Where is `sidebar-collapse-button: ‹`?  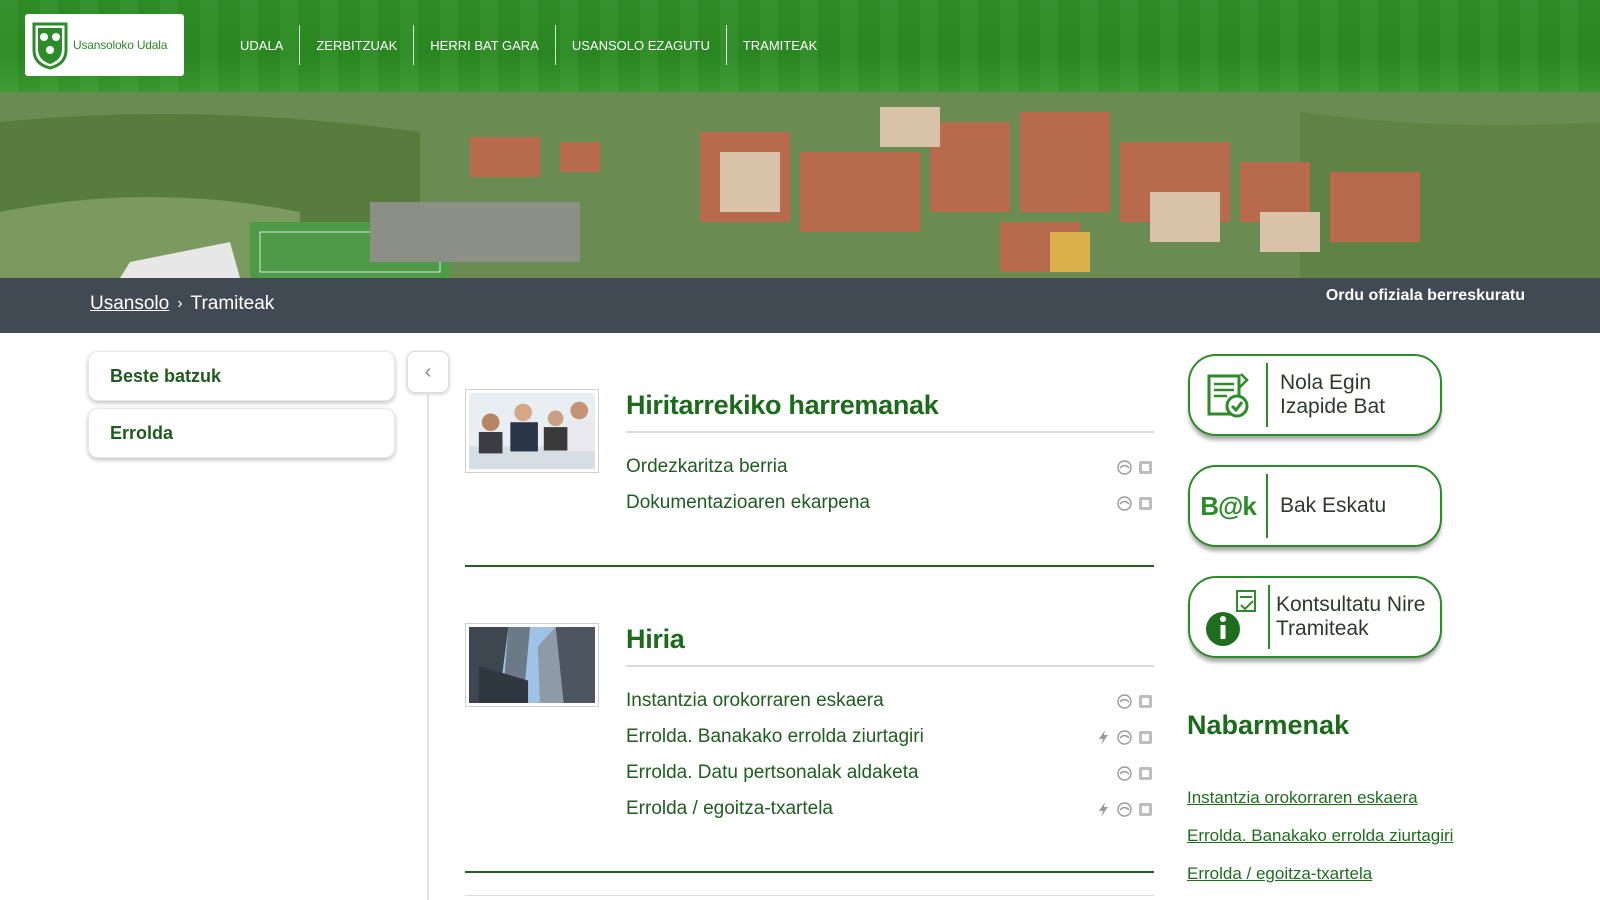
sidebar-collapse-button: ‹ is located at coordinates (428, 372).